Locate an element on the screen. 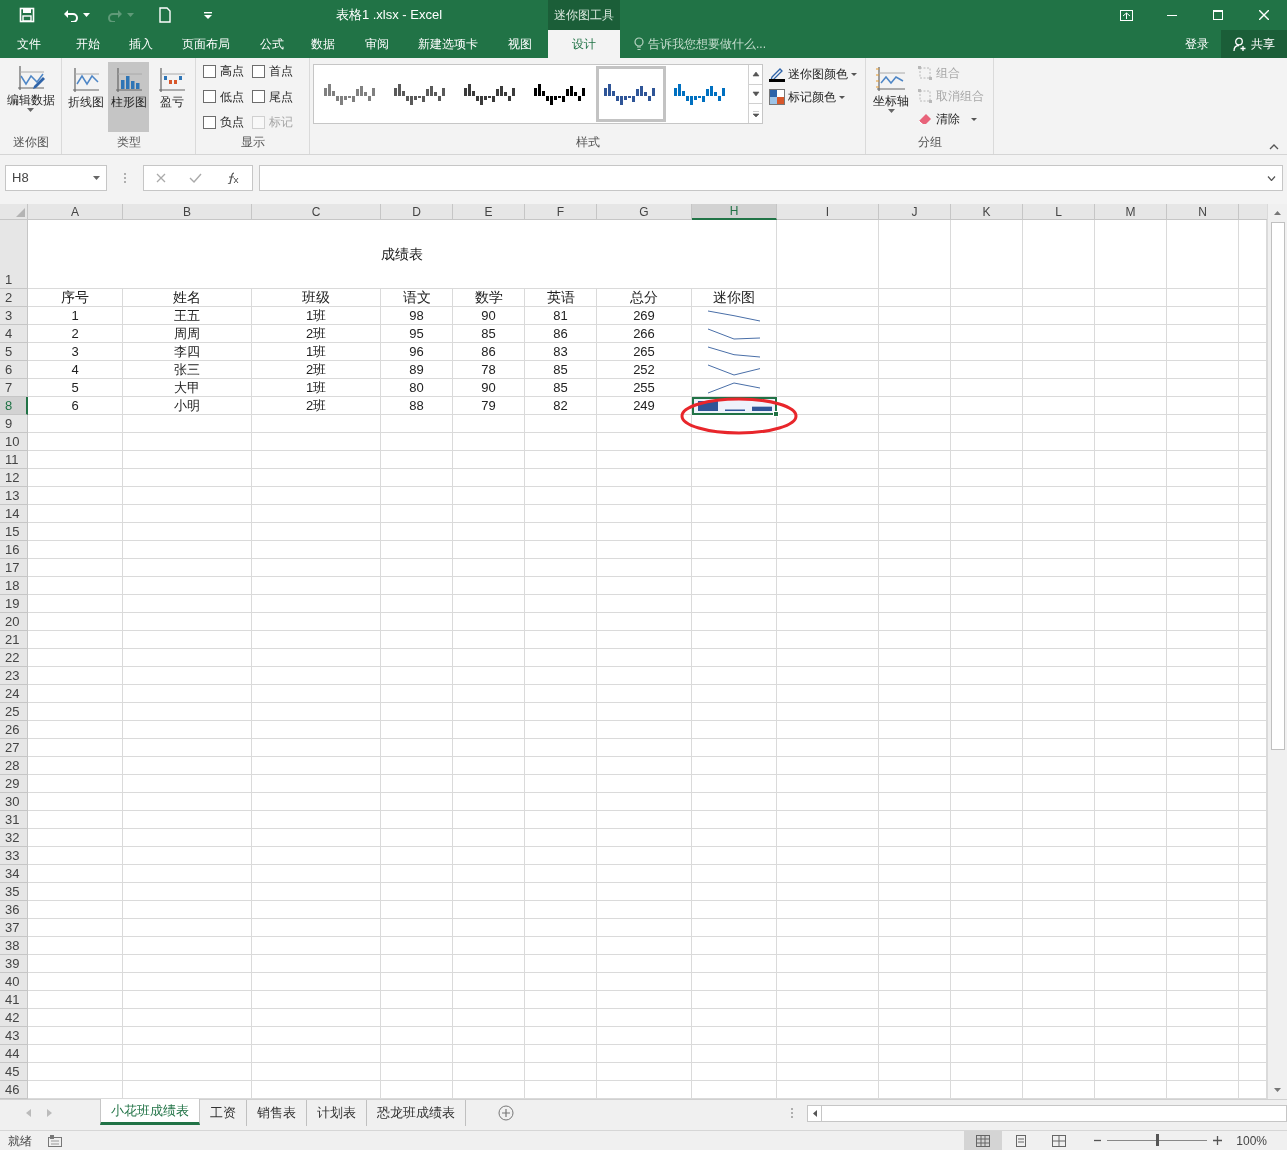 This screenshot has width=1287, height=1150. row-header: 1 is located at coordinates (14, 254).